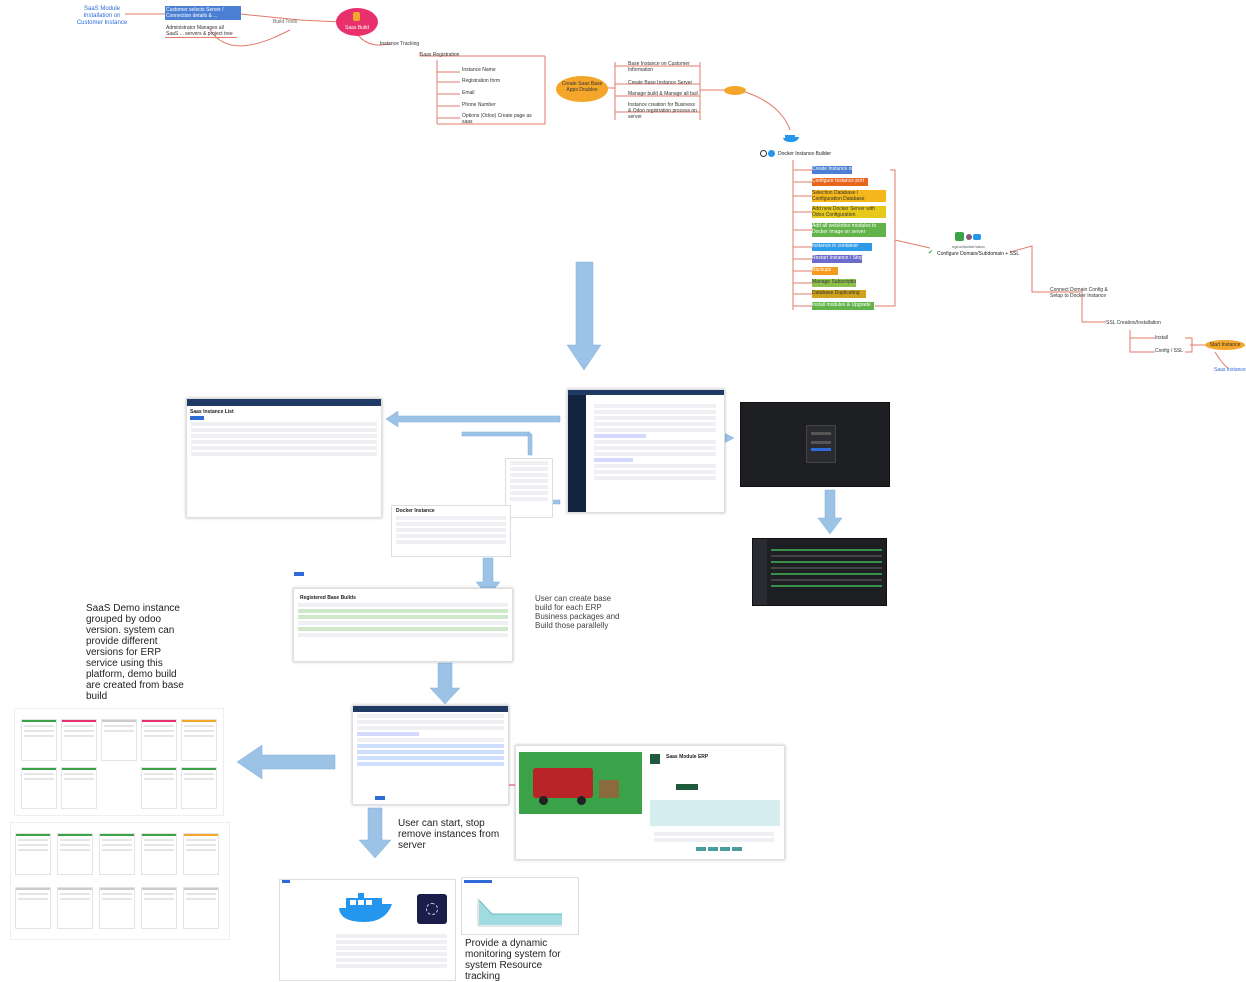 The width and height of the screenshot is (1246, 982). I want to click on build-popup-screenshot: Docker Instance, so click(451, 531).